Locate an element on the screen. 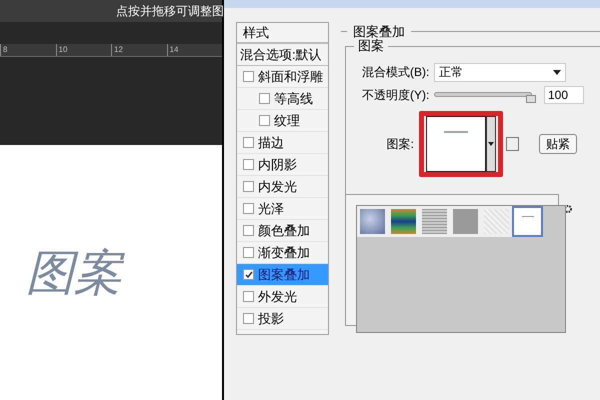  ruler-number: 14 is located at coordinates (194, 50).